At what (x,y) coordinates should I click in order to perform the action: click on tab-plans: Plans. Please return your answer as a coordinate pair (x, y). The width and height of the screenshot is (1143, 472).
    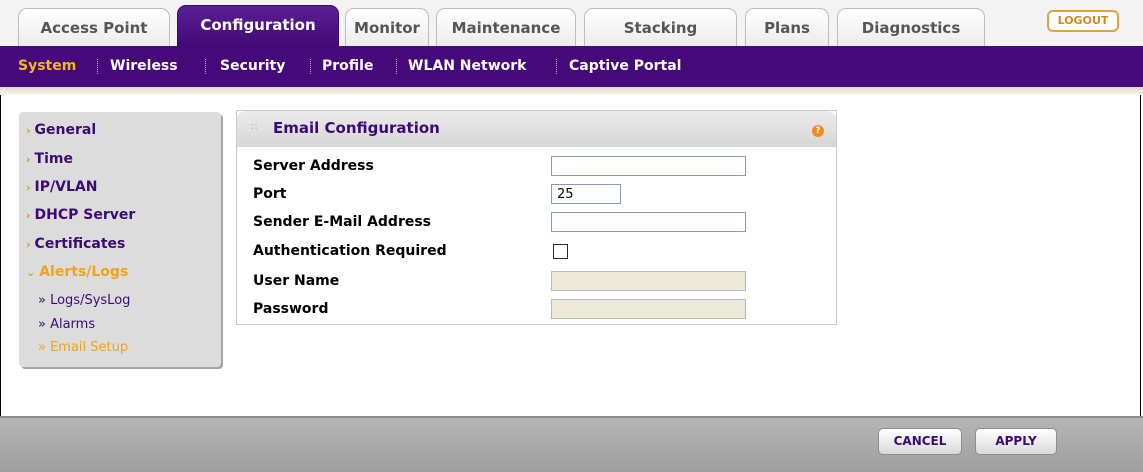
    Looking at the image, I should click on (787, 27).